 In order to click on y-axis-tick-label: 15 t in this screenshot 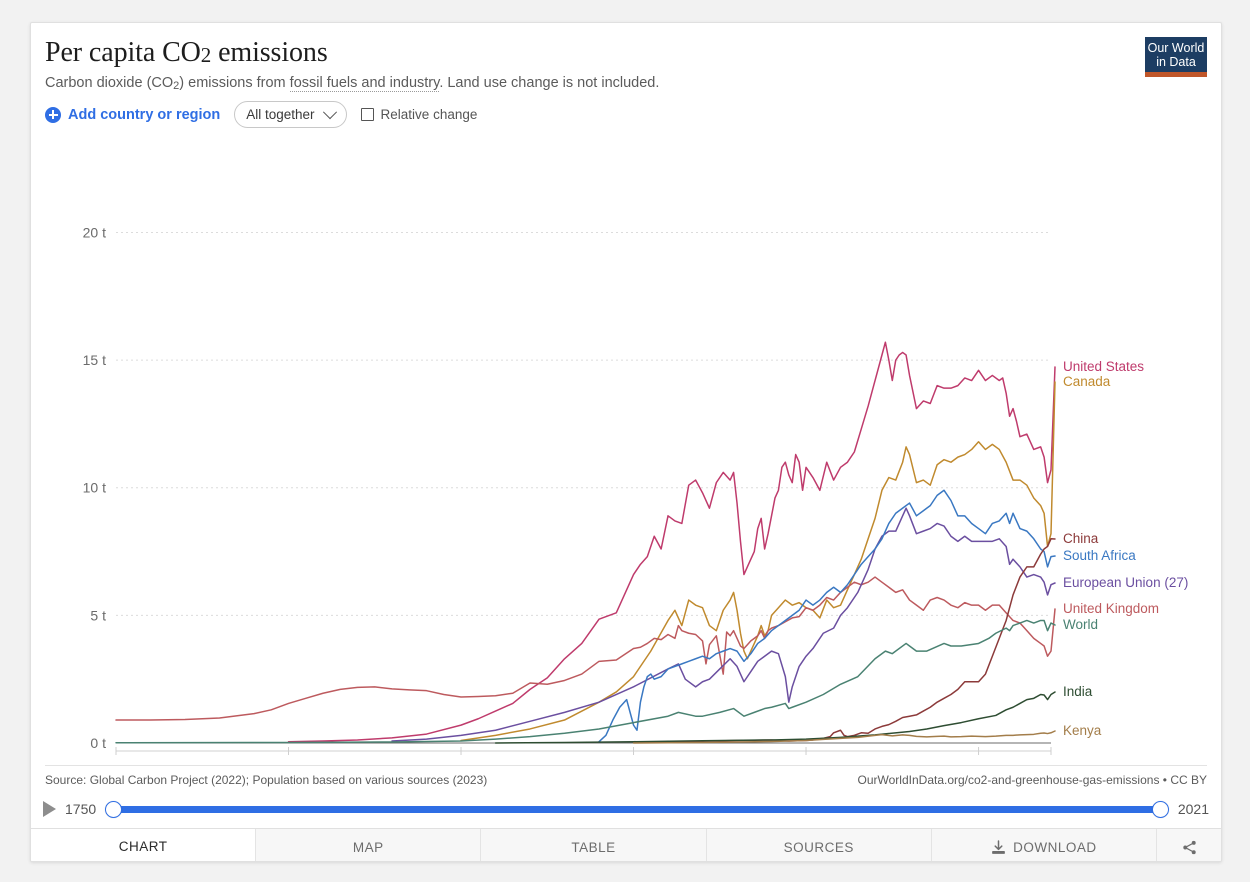, I will do `click(94, 360)`.